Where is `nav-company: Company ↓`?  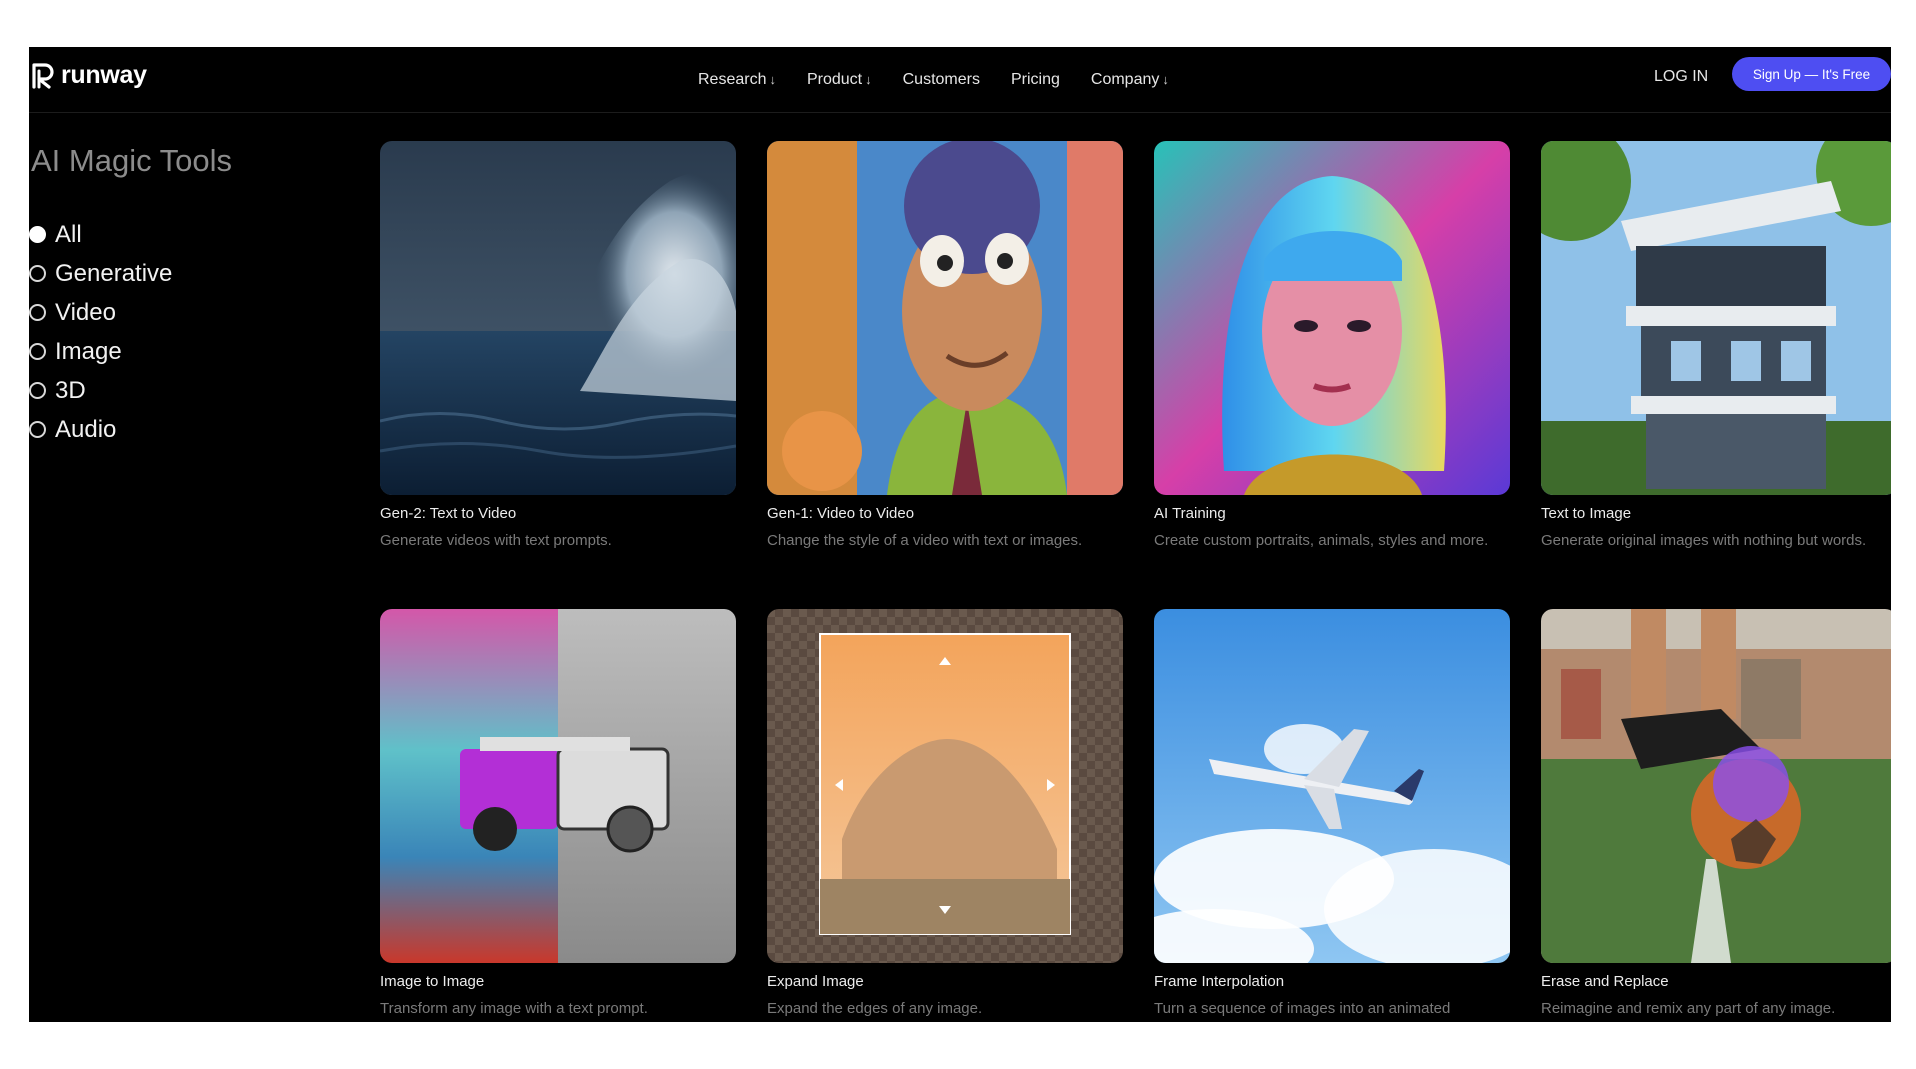
nav-company: Company ↓ is located at coordinates (1130, 80).